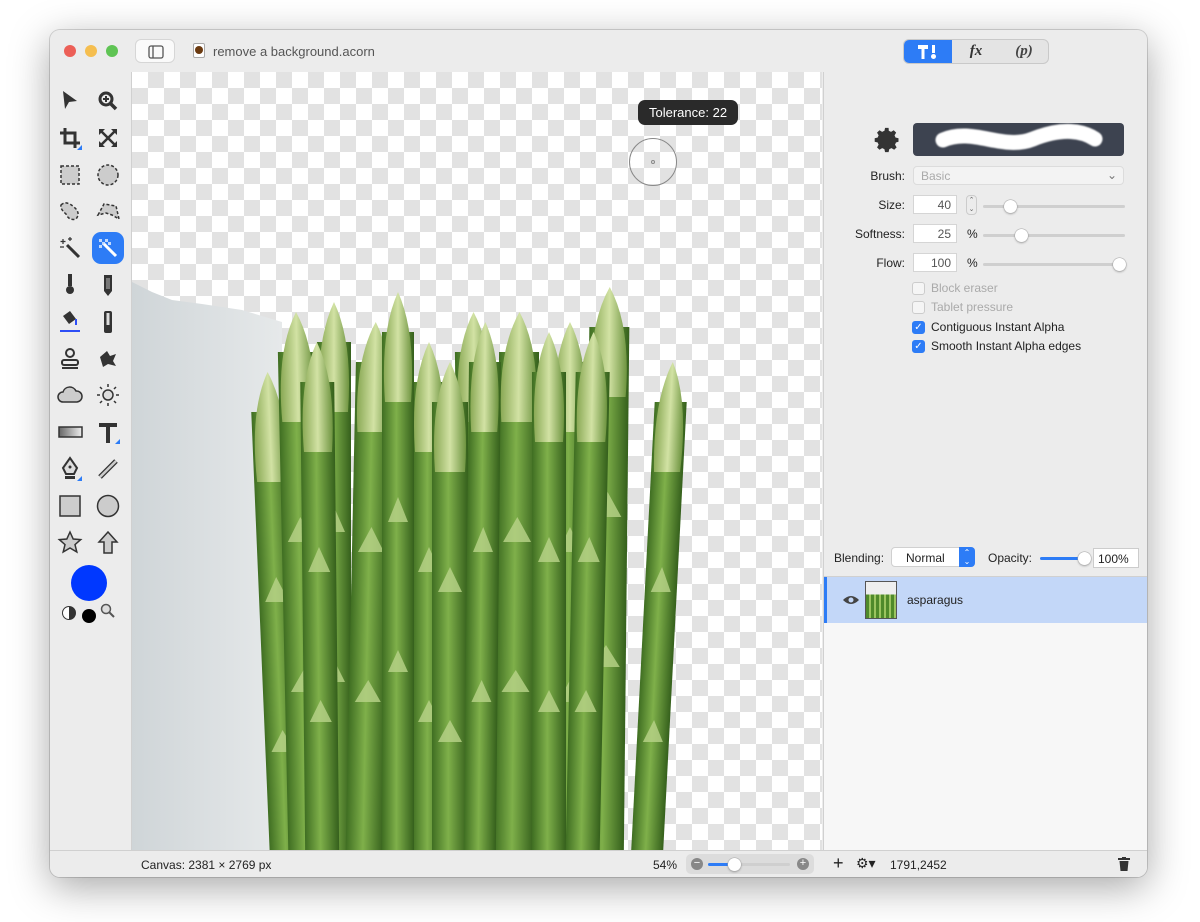  Describe the element at coordinates (108, 322) in the screenshot. I see `tool-eraser` at that location.